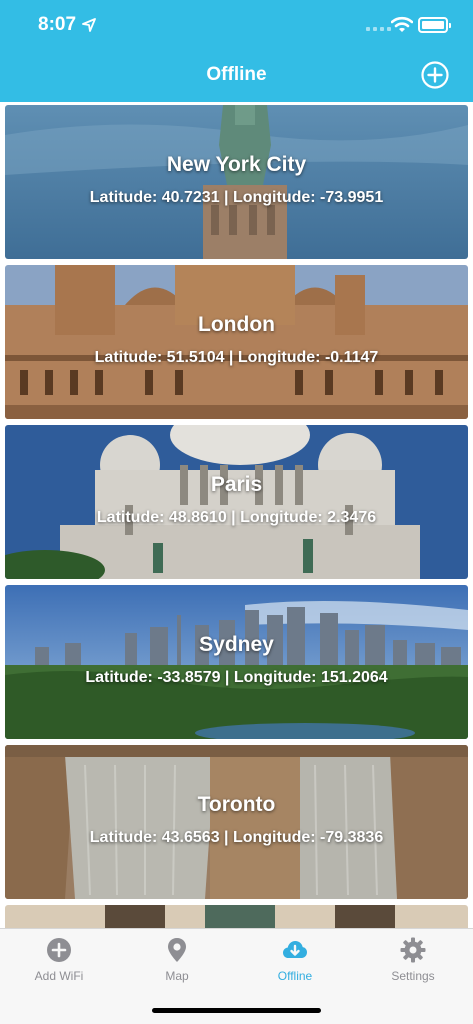  I want to click on city-coordinates: Latitude: 51.5104 | Longitude: -0.1147, so click(236, 357).